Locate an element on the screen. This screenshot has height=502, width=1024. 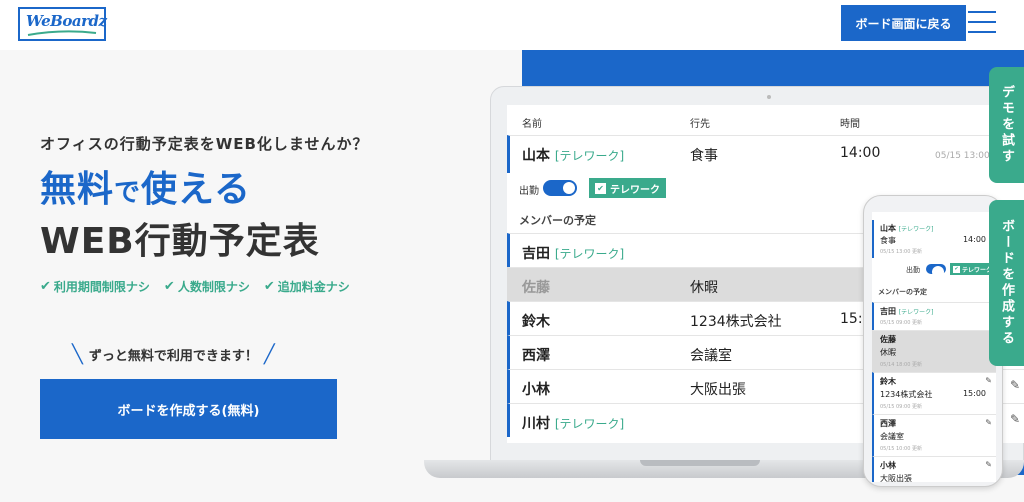
create-board-button: ボードを作成する(無料) is located at coordinates (188, 409).